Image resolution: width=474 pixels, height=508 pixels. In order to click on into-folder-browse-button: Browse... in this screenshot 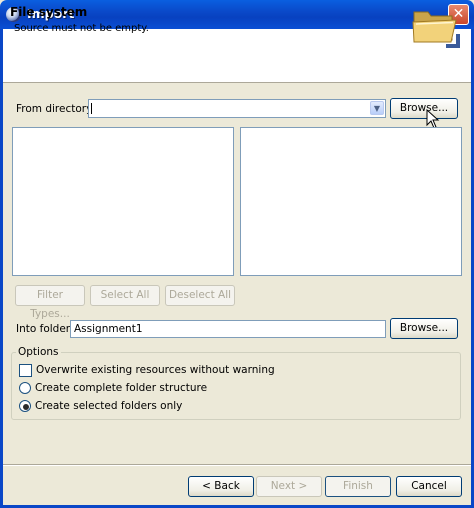, I will do `click(424, 328)`.